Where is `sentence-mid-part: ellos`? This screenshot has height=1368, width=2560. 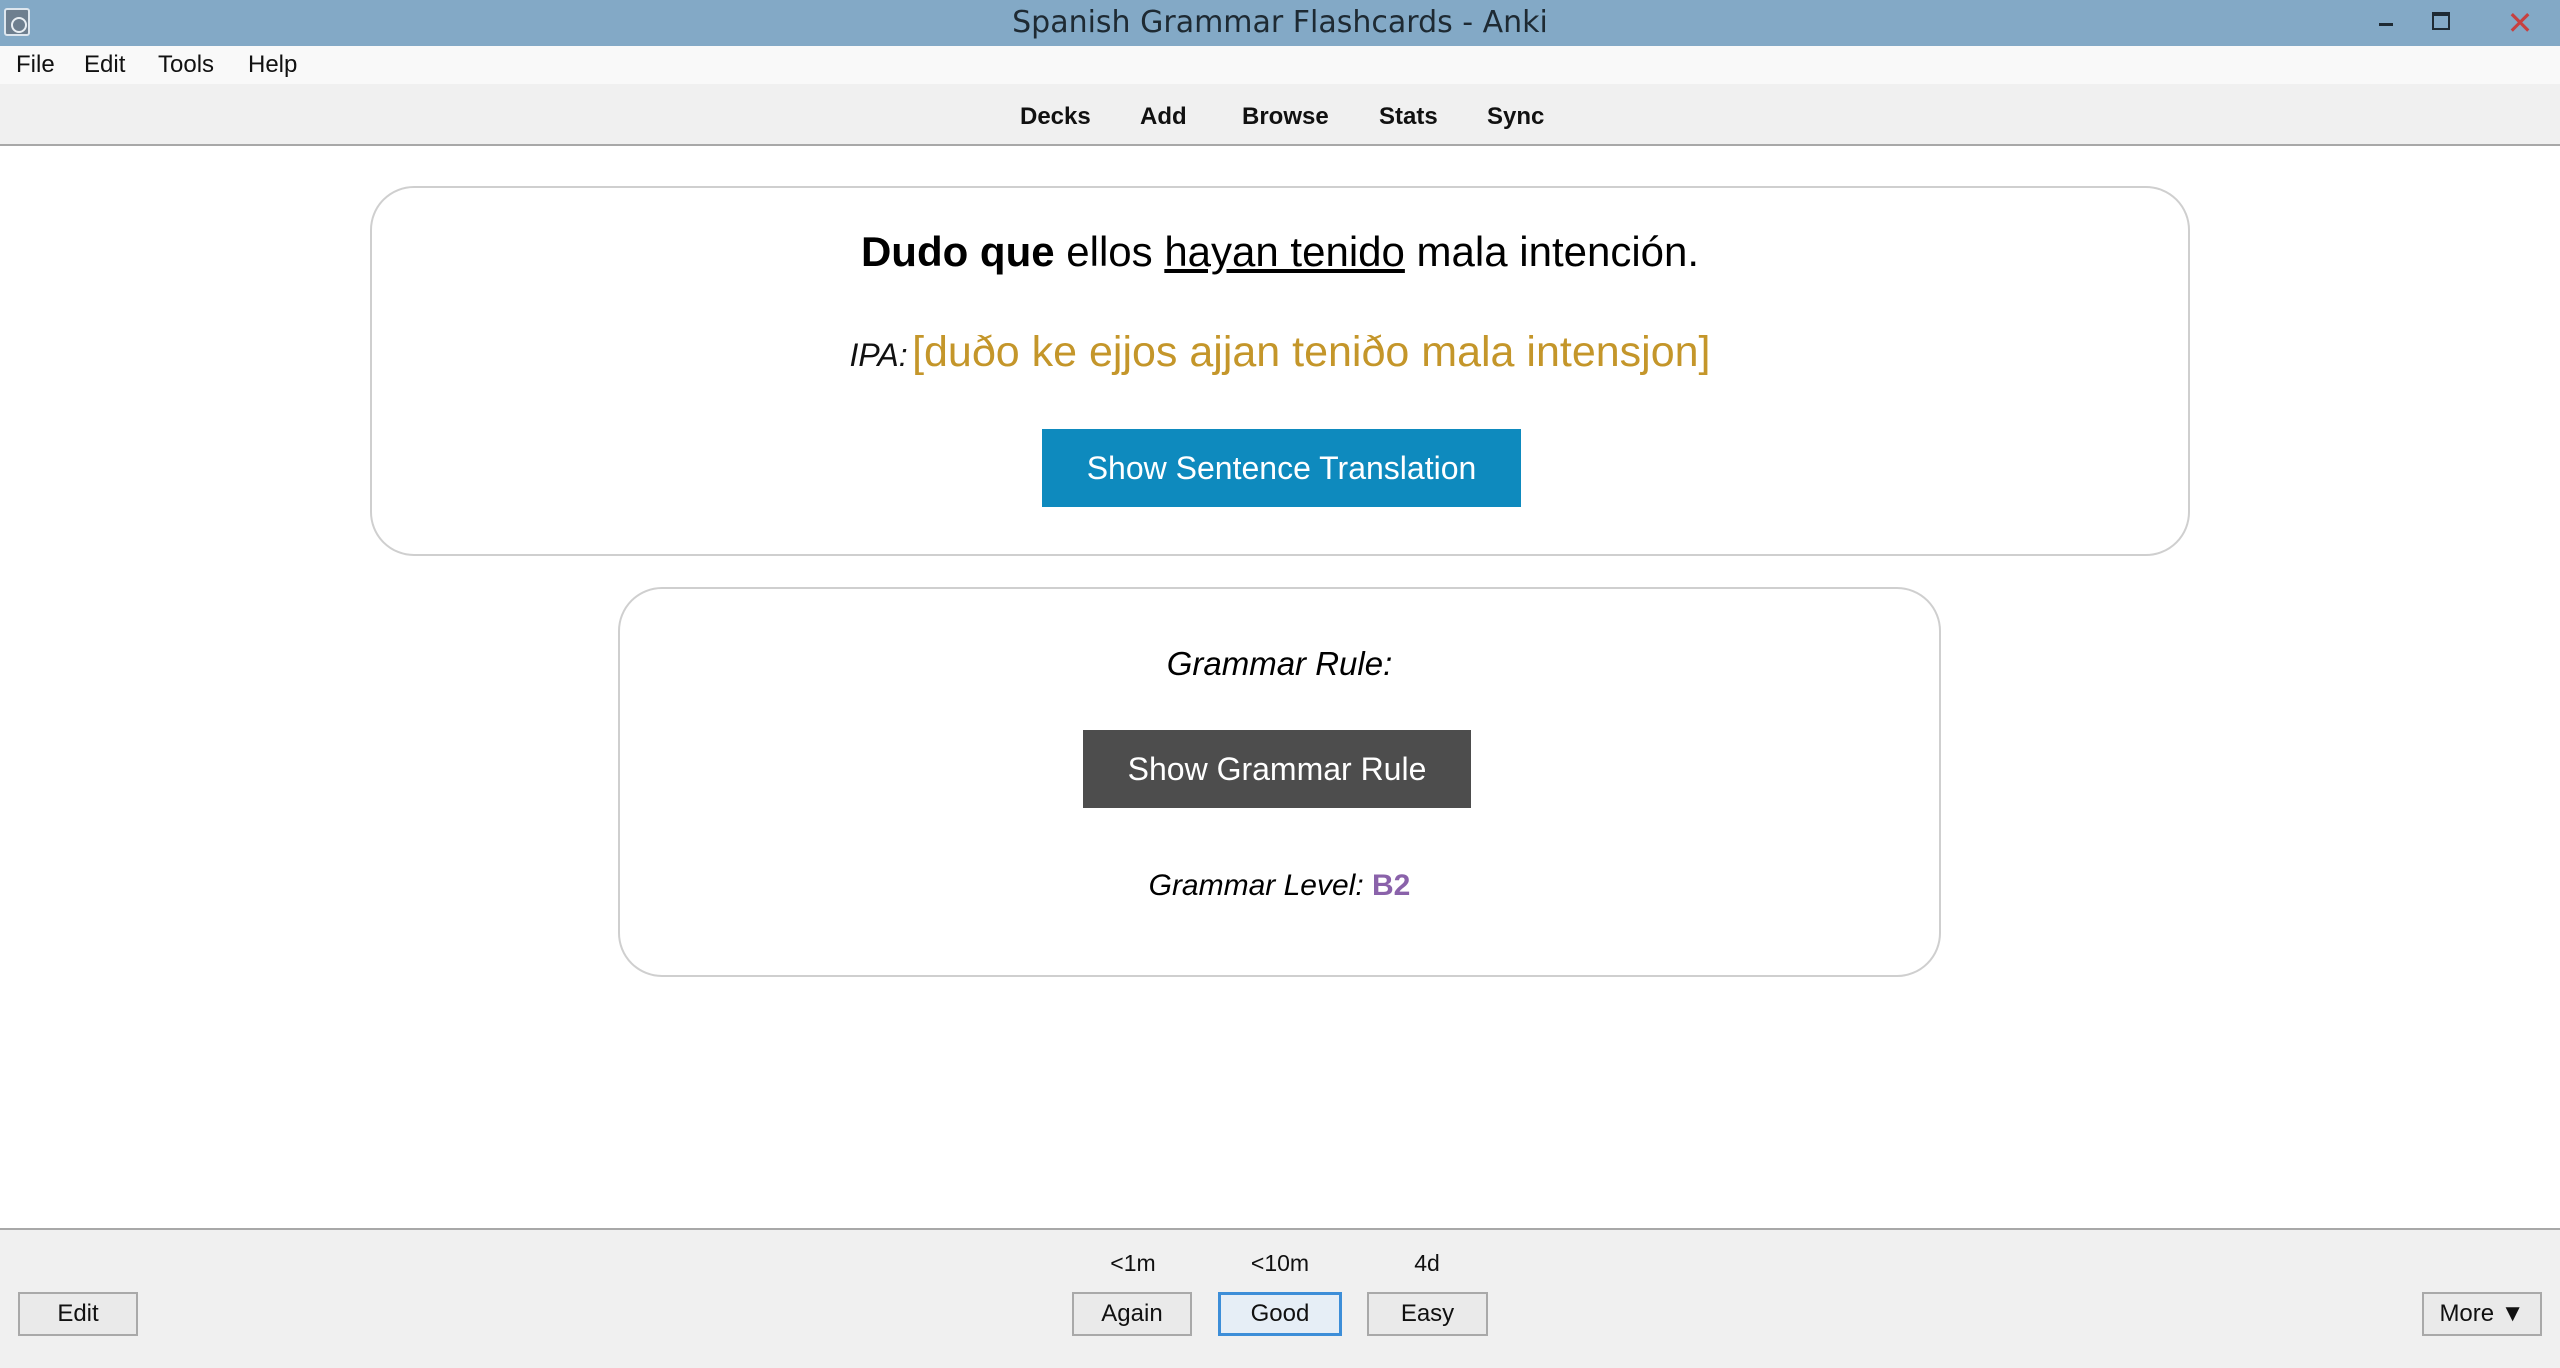 sentence-mid-part: ellos is located at coordinates (1109, 251).